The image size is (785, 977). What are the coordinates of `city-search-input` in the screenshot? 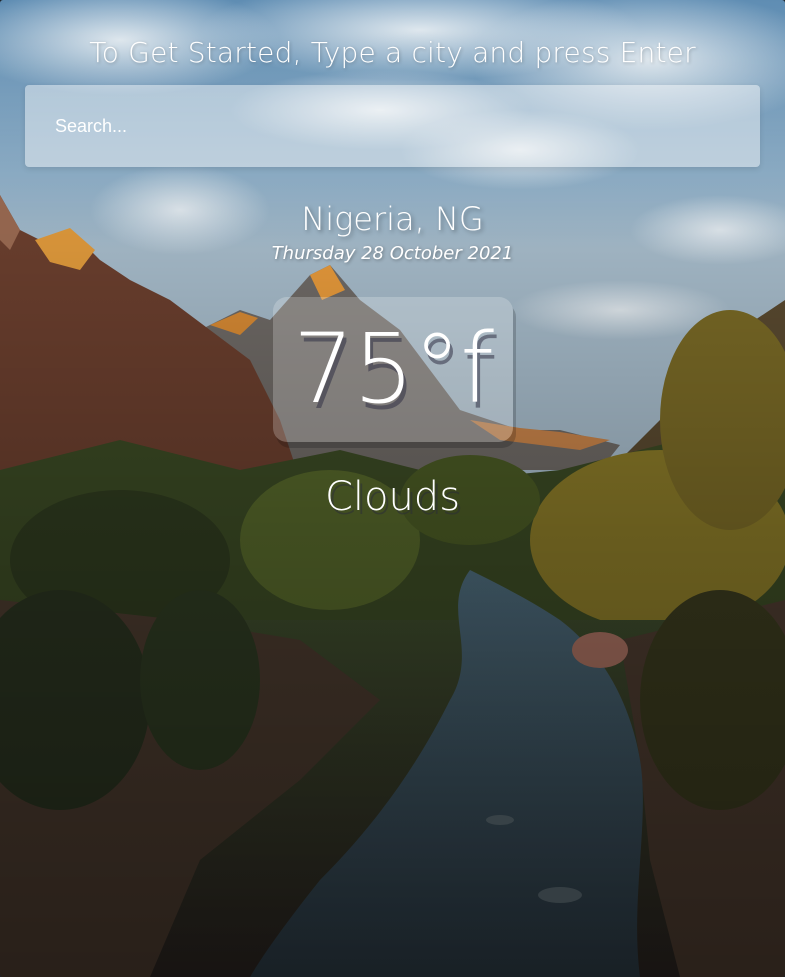 It's located at (392, 126).